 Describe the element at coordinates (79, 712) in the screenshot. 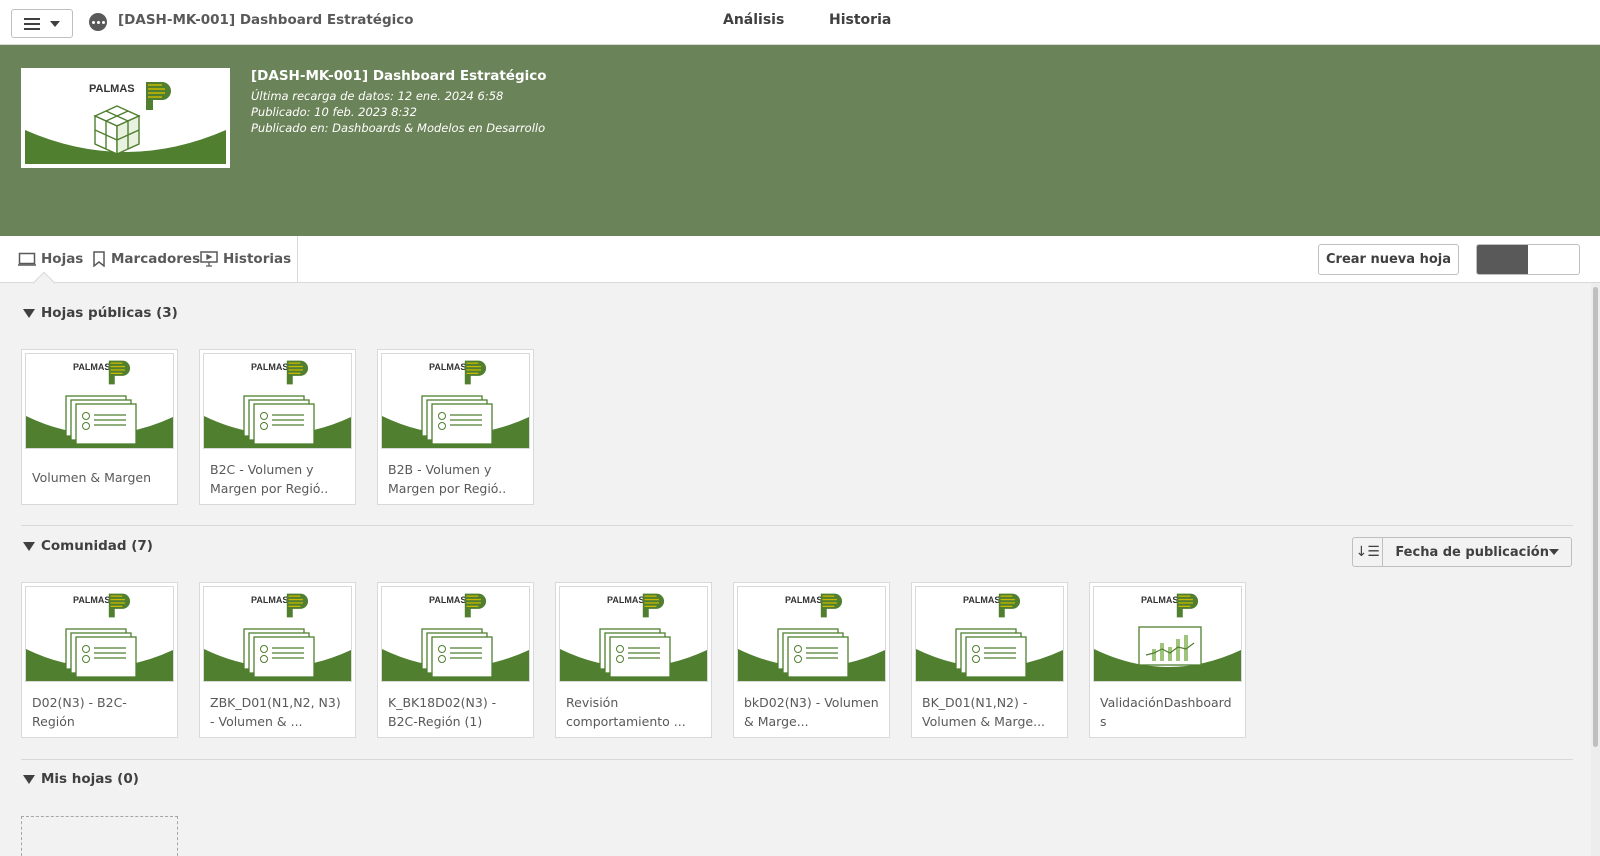

I see `sheet-card-title: D02(N3) - B2C-Región` at that location.